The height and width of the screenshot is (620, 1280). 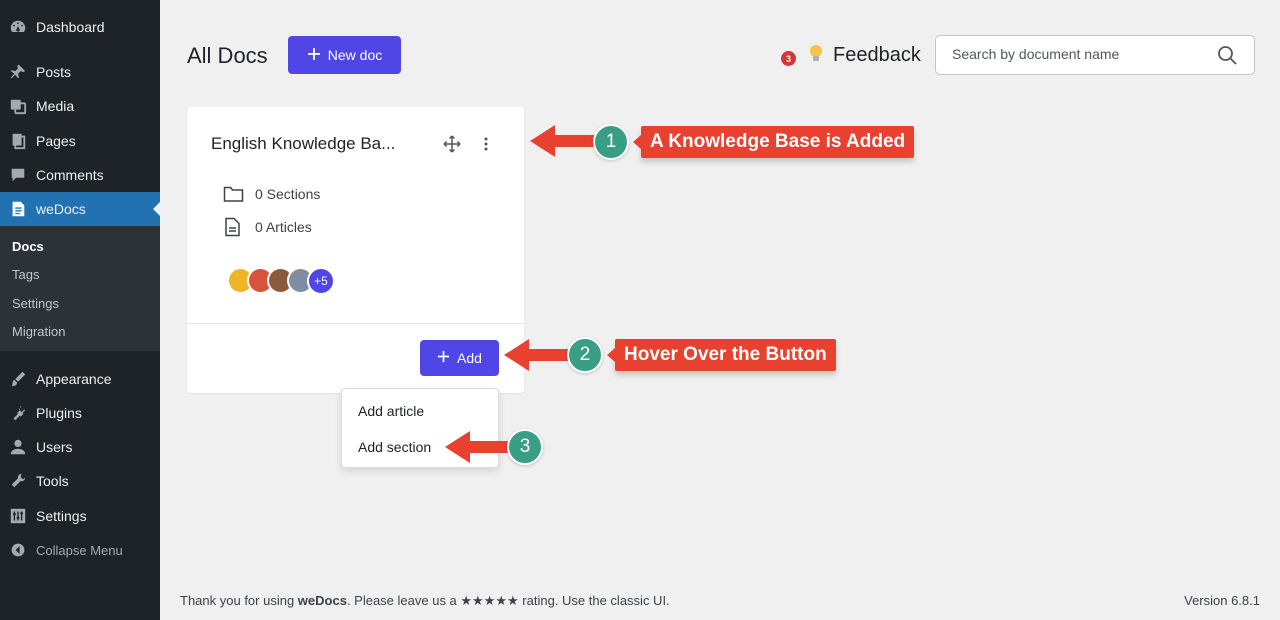 I want to click on page-title: All Docs, so click(x=227, y=55).